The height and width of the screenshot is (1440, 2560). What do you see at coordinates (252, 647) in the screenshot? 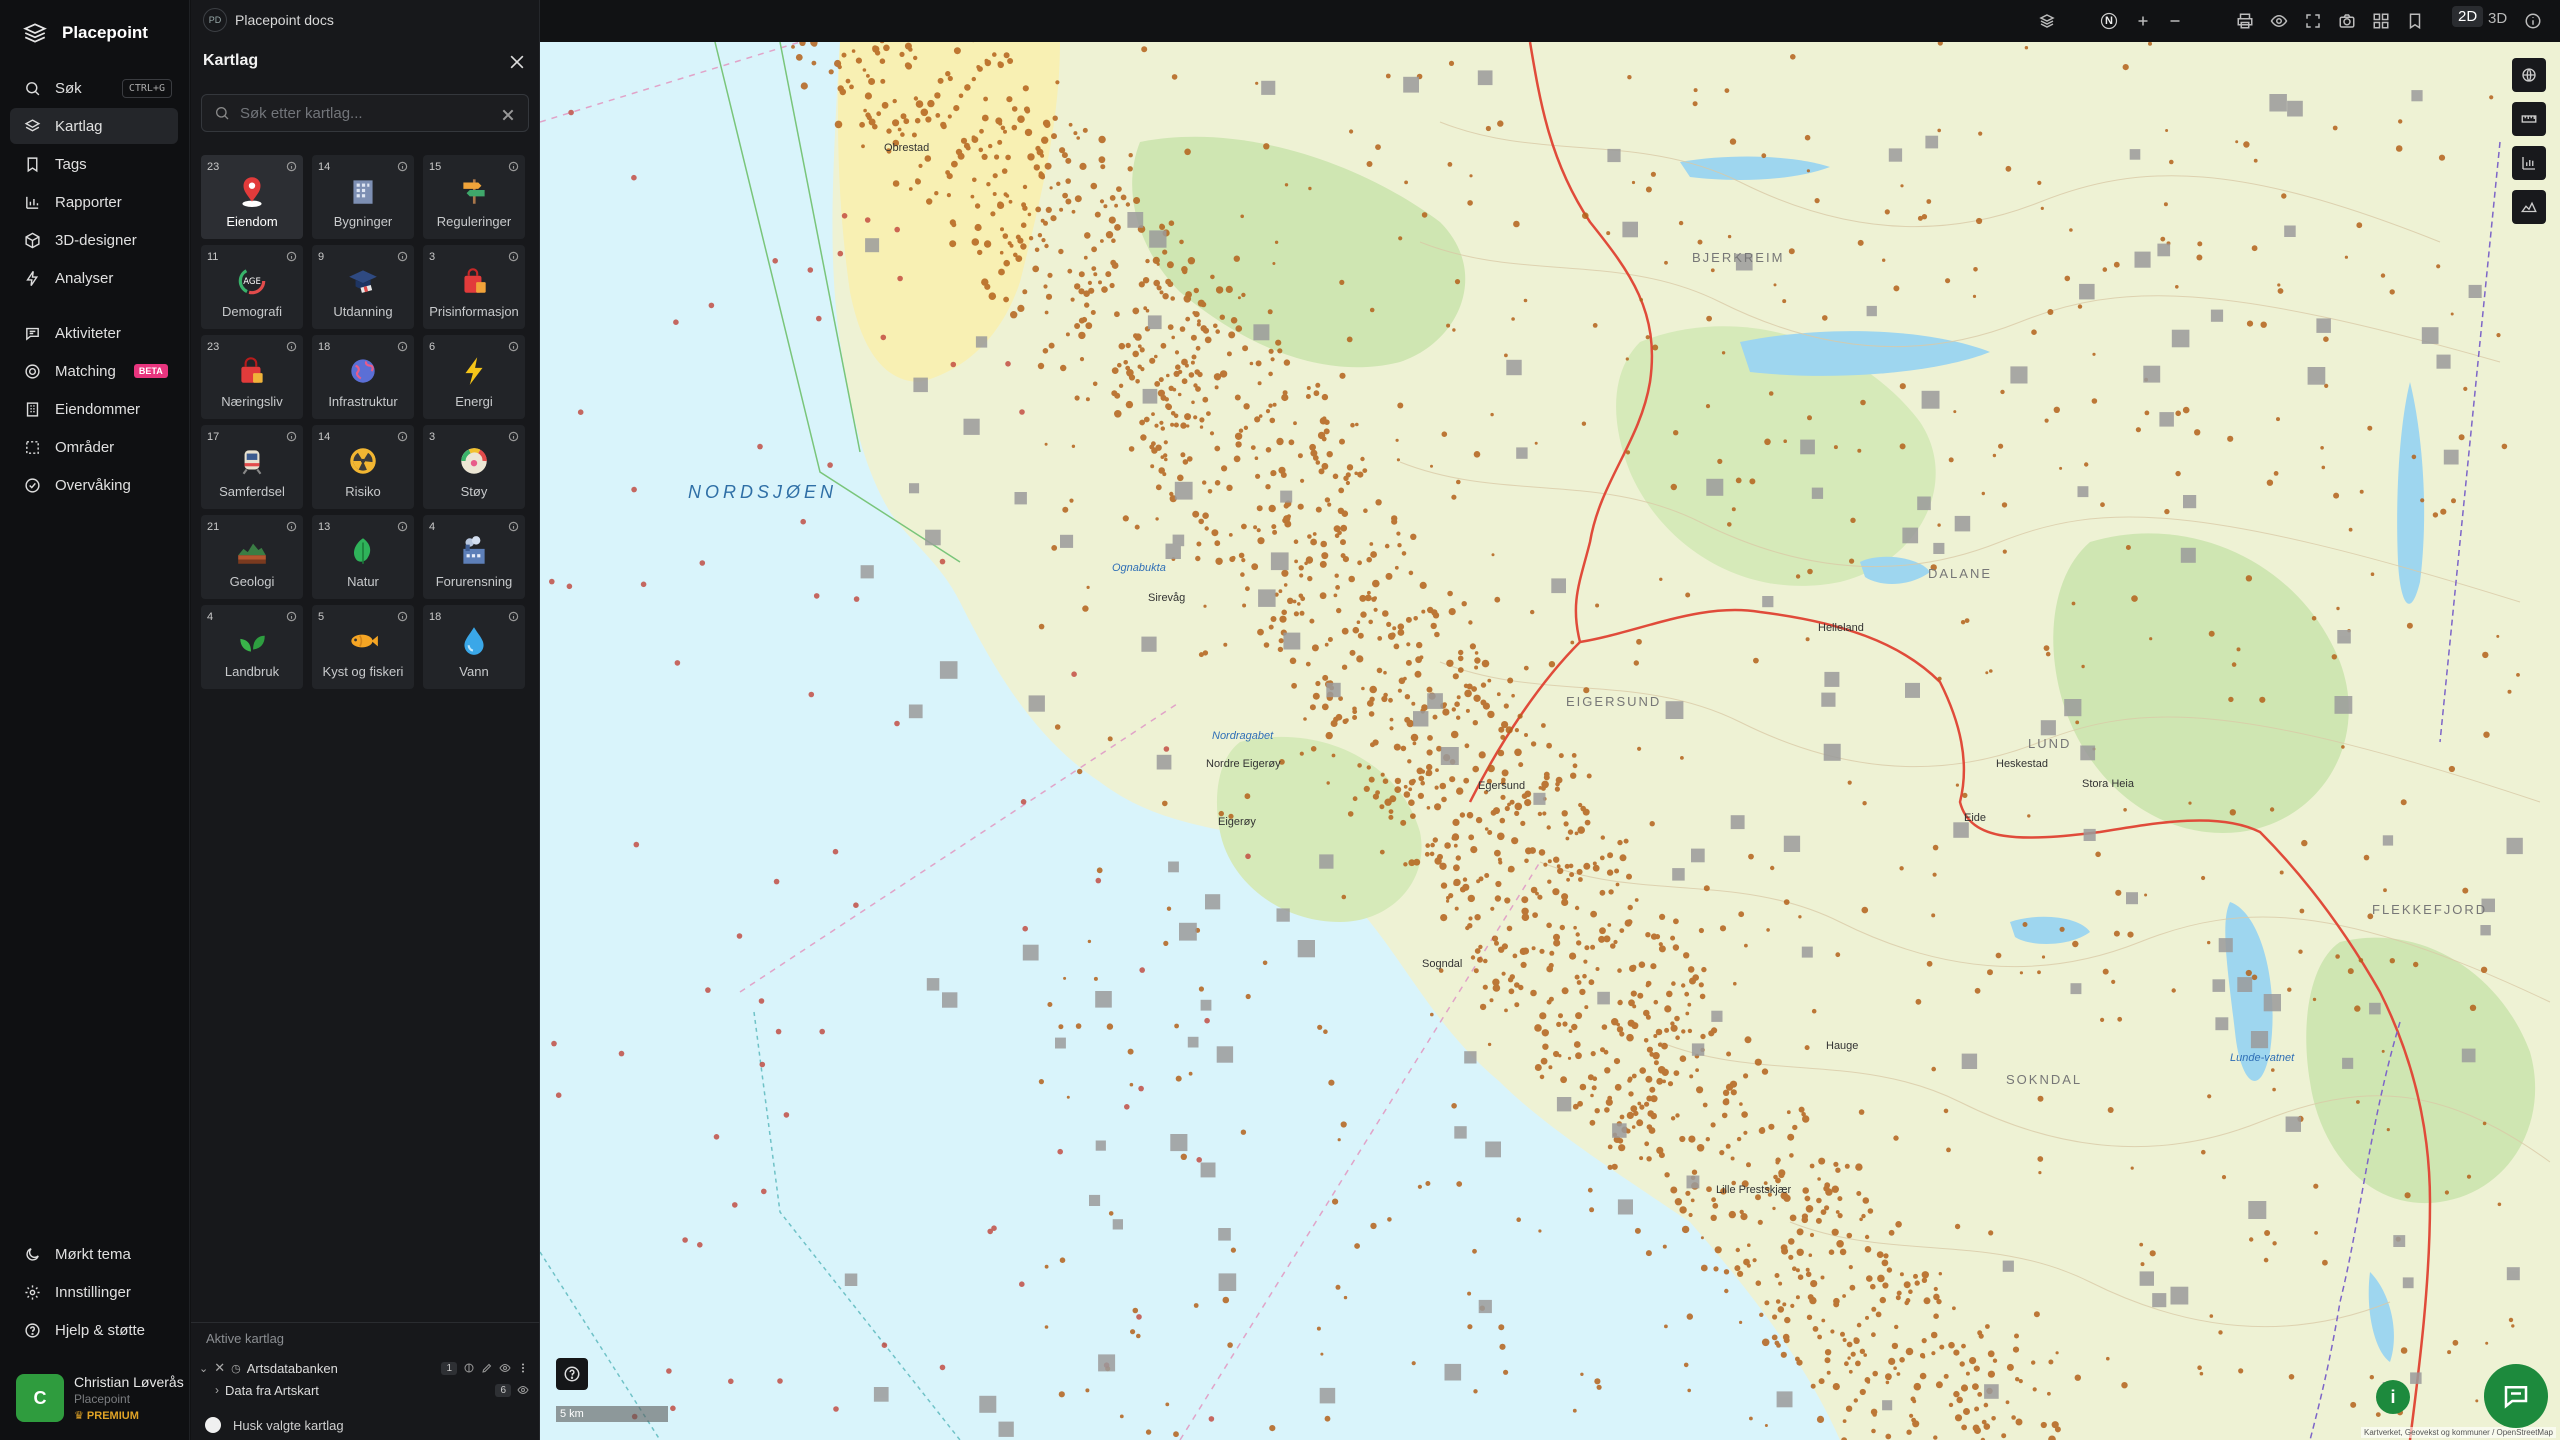
I see `tile-landbruk: 4 Landbruk` at bounding box center [252, 647].